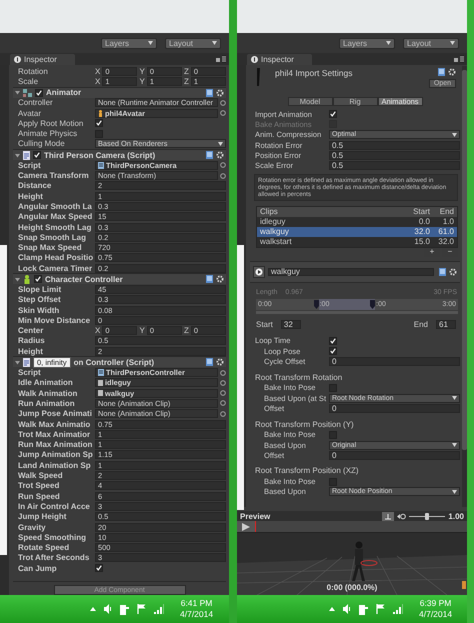 The image size is (474, 623). I want to click on column-header: End, so click(446, 211).